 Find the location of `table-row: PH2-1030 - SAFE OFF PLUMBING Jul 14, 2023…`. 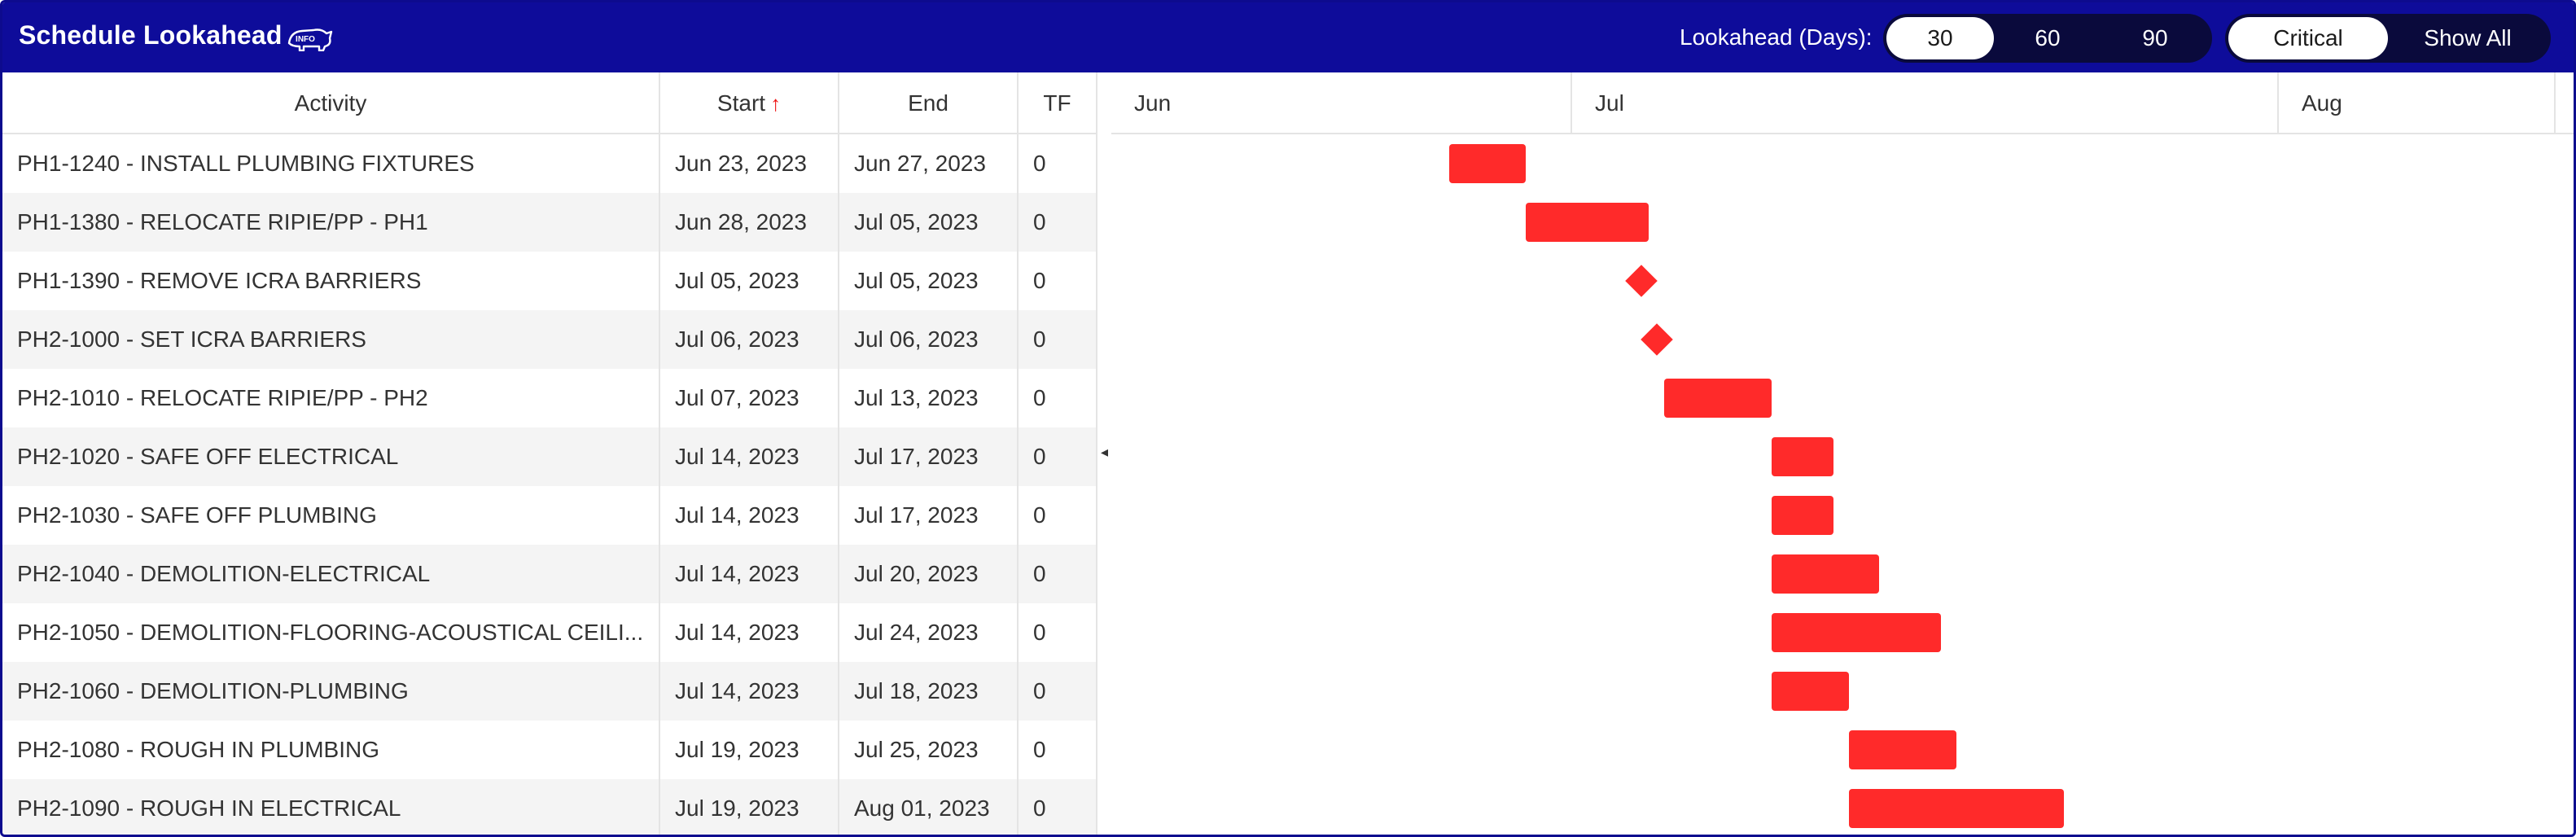

table-row: PH2-1030 - SAFE OFF PLUMBING Jul 14, 2023… is located at coordinates (549, 515).